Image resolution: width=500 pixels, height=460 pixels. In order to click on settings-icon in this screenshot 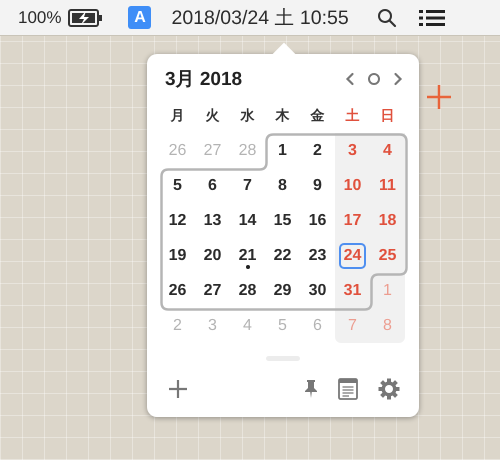, I will do `click(389, 389)`.